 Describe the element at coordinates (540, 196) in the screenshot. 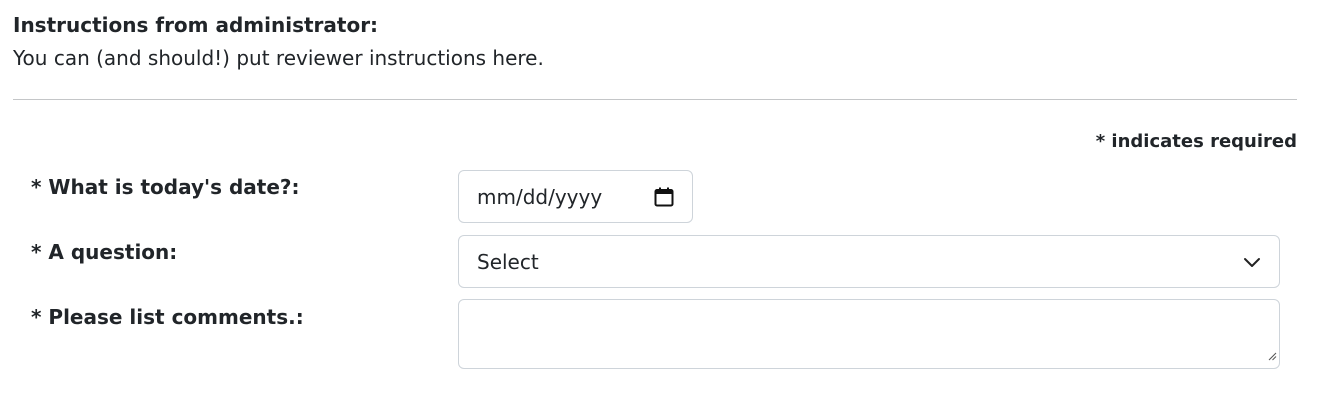

I see `date-input-placeholder: mm/dd/yyyy` at that location.